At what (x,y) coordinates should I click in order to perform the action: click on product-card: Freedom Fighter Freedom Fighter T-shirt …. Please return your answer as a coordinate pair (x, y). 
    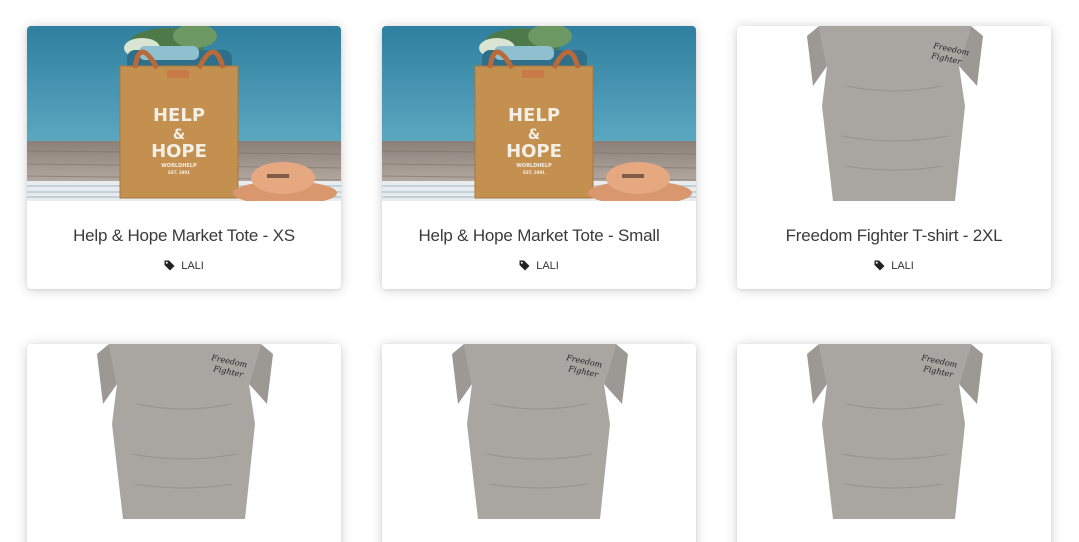
    Looking at the image, I should click on (894, 157).